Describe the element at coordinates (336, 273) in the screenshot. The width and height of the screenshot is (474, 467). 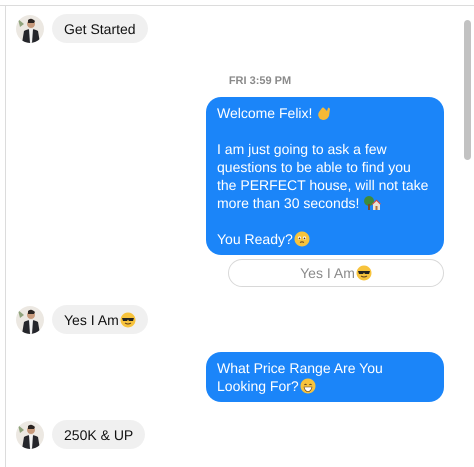
I see `quick-reply-button: Yes I Am` at that location.